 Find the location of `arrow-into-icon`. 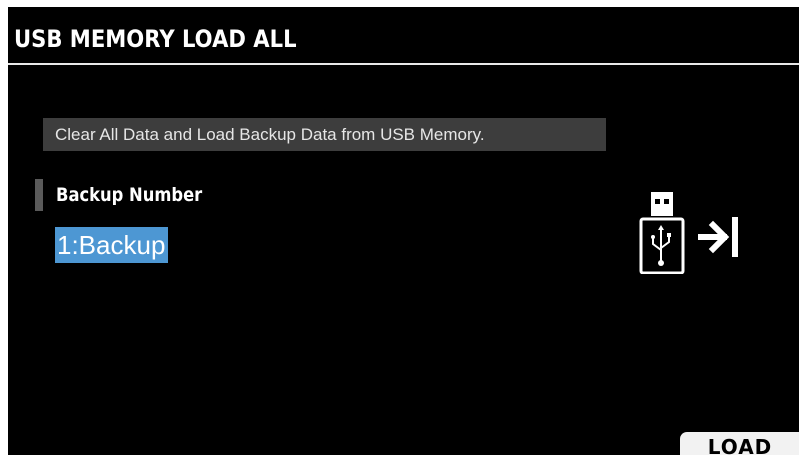

arrow-into-icon is located at coordinates (718, 237).